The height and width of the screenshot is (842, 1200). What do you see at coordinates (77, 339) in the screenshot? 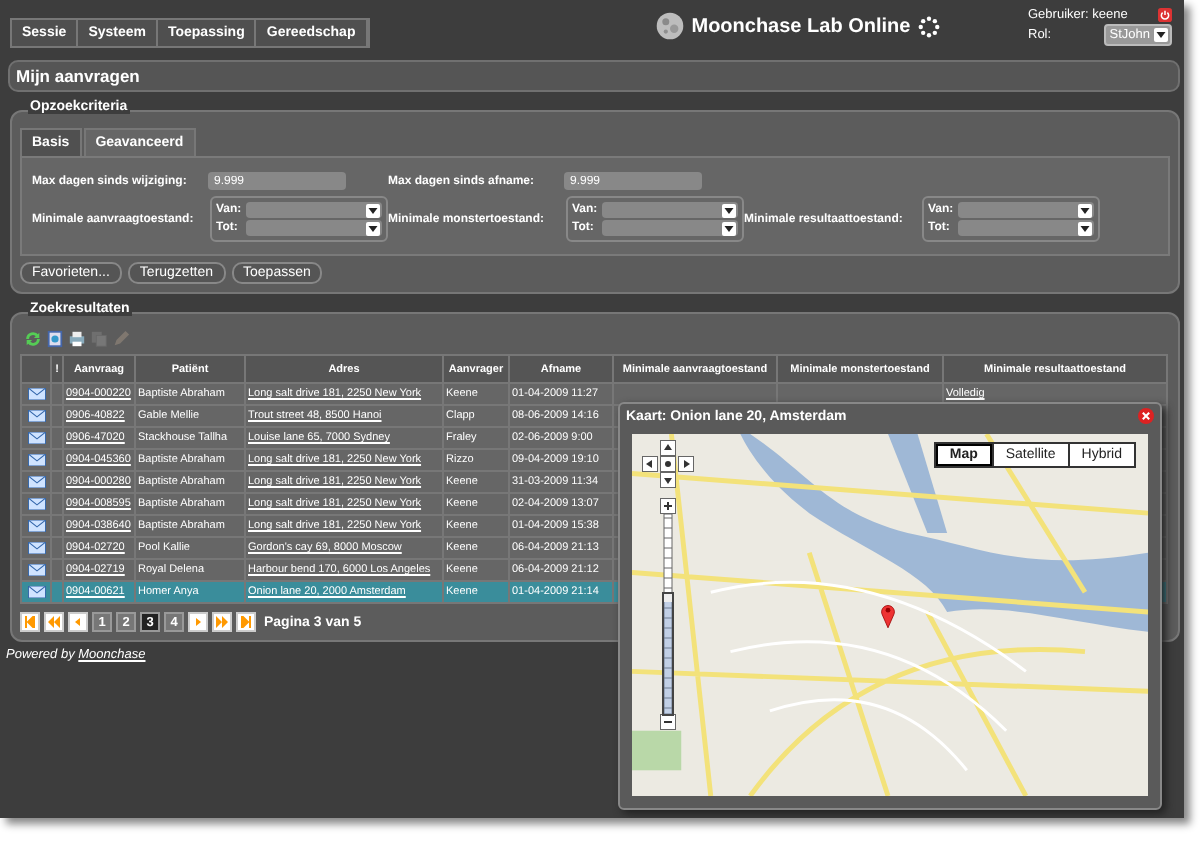
I see `printer-icon` at bounding box center [77, 339].